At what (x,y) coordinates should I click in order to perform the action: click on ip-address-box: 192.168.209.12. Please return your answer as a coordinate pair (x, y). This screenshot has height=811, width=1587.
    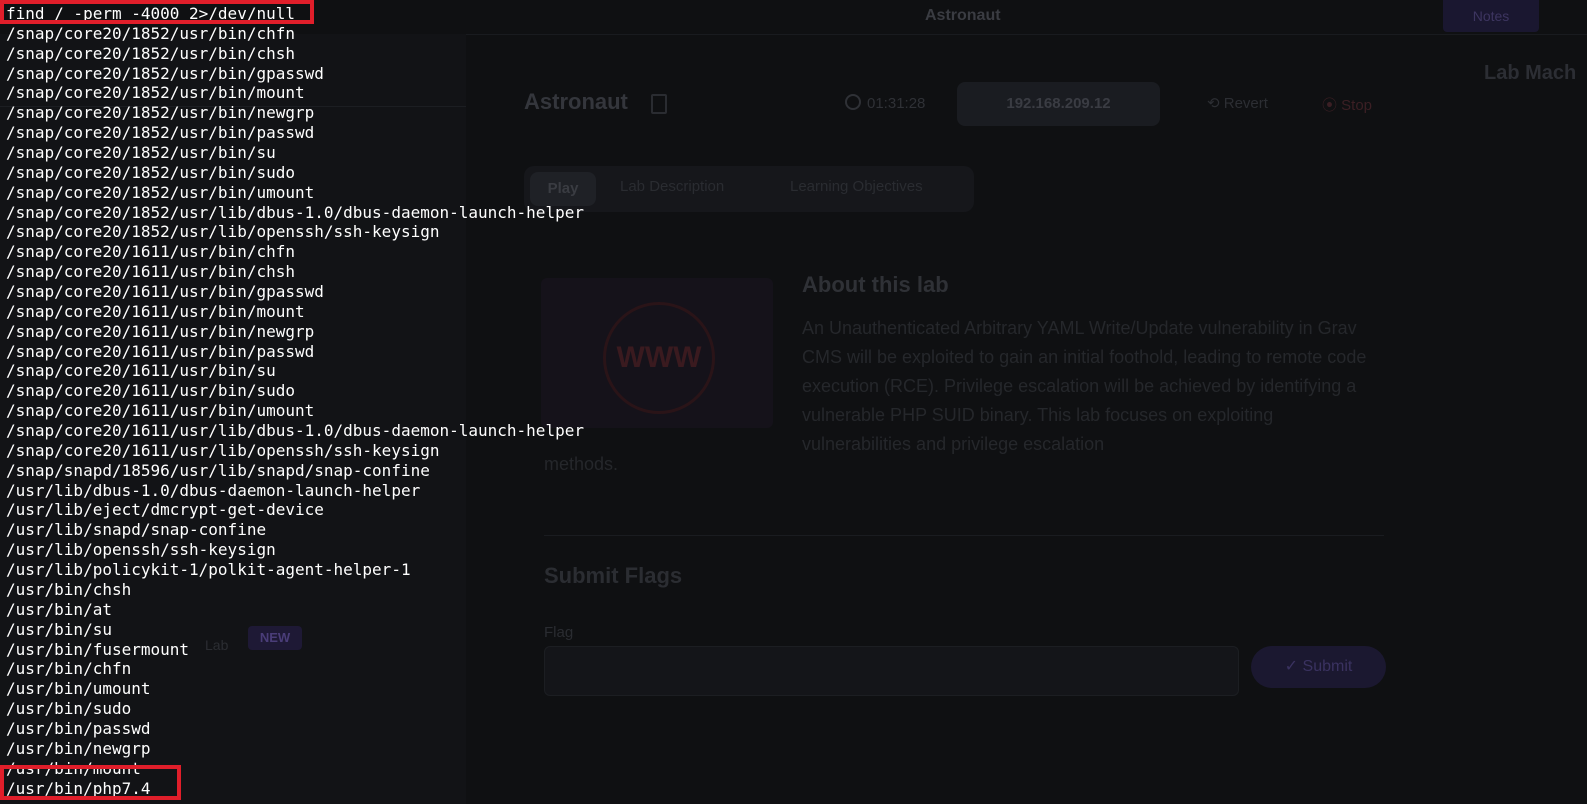
    Looking at the image, I should click on (1058, 104).